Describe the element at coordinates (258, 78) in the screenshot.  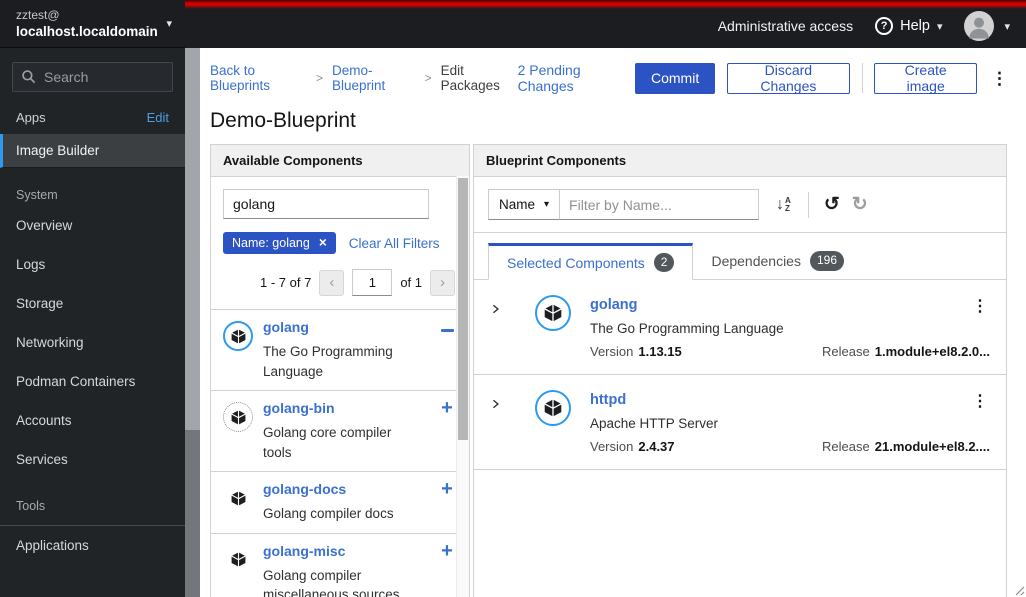
I see `breadcrumb-back-to-blueprints: Back to Blueprints` at that location.